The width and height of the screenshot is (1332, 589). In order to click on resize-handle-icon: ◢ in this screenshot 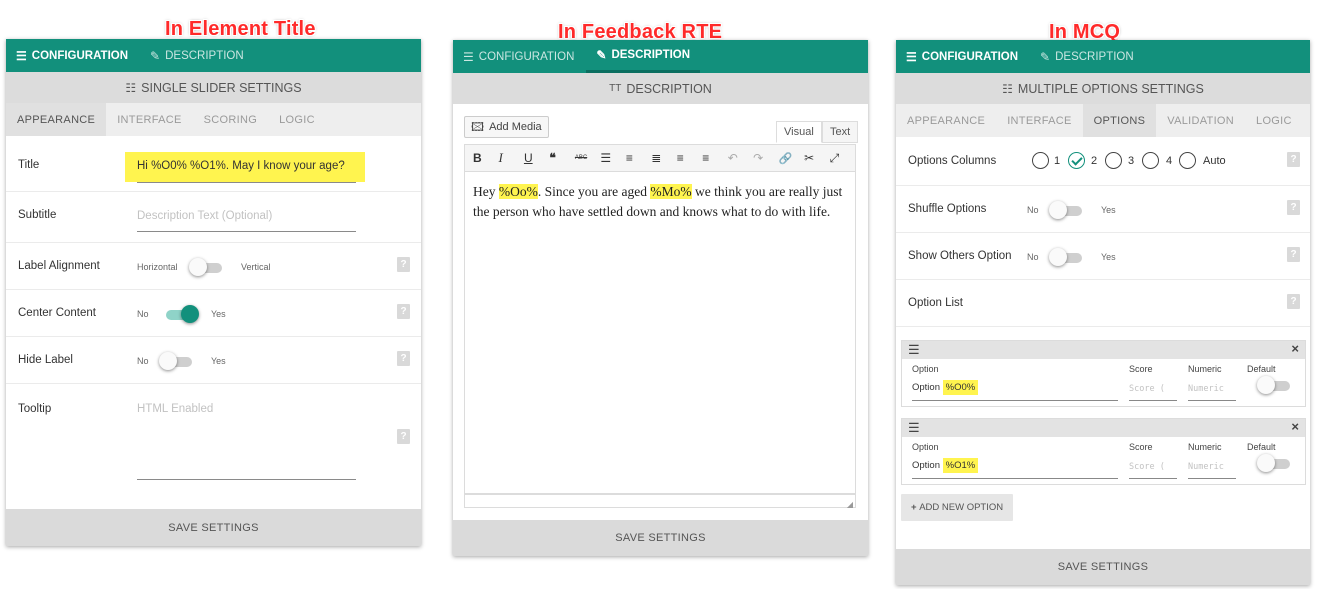, I will do `click(850, 504)`.